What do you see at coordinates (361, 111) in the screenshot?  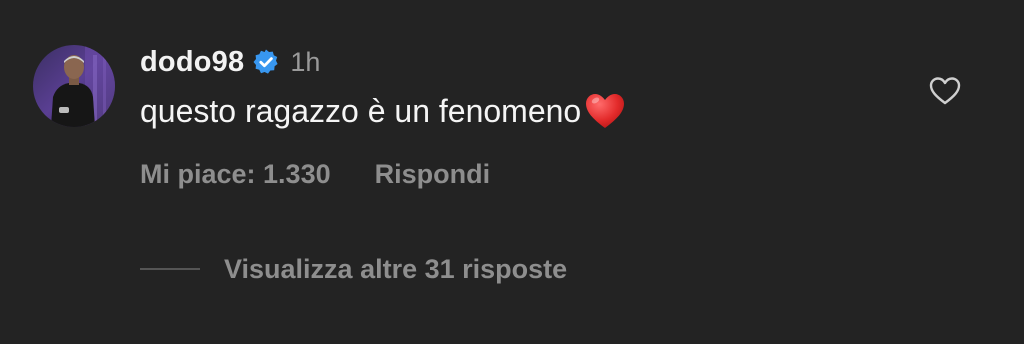 I see `comment-body: questo ragazzo è un fenomeno` at bounding box center [361, 111].